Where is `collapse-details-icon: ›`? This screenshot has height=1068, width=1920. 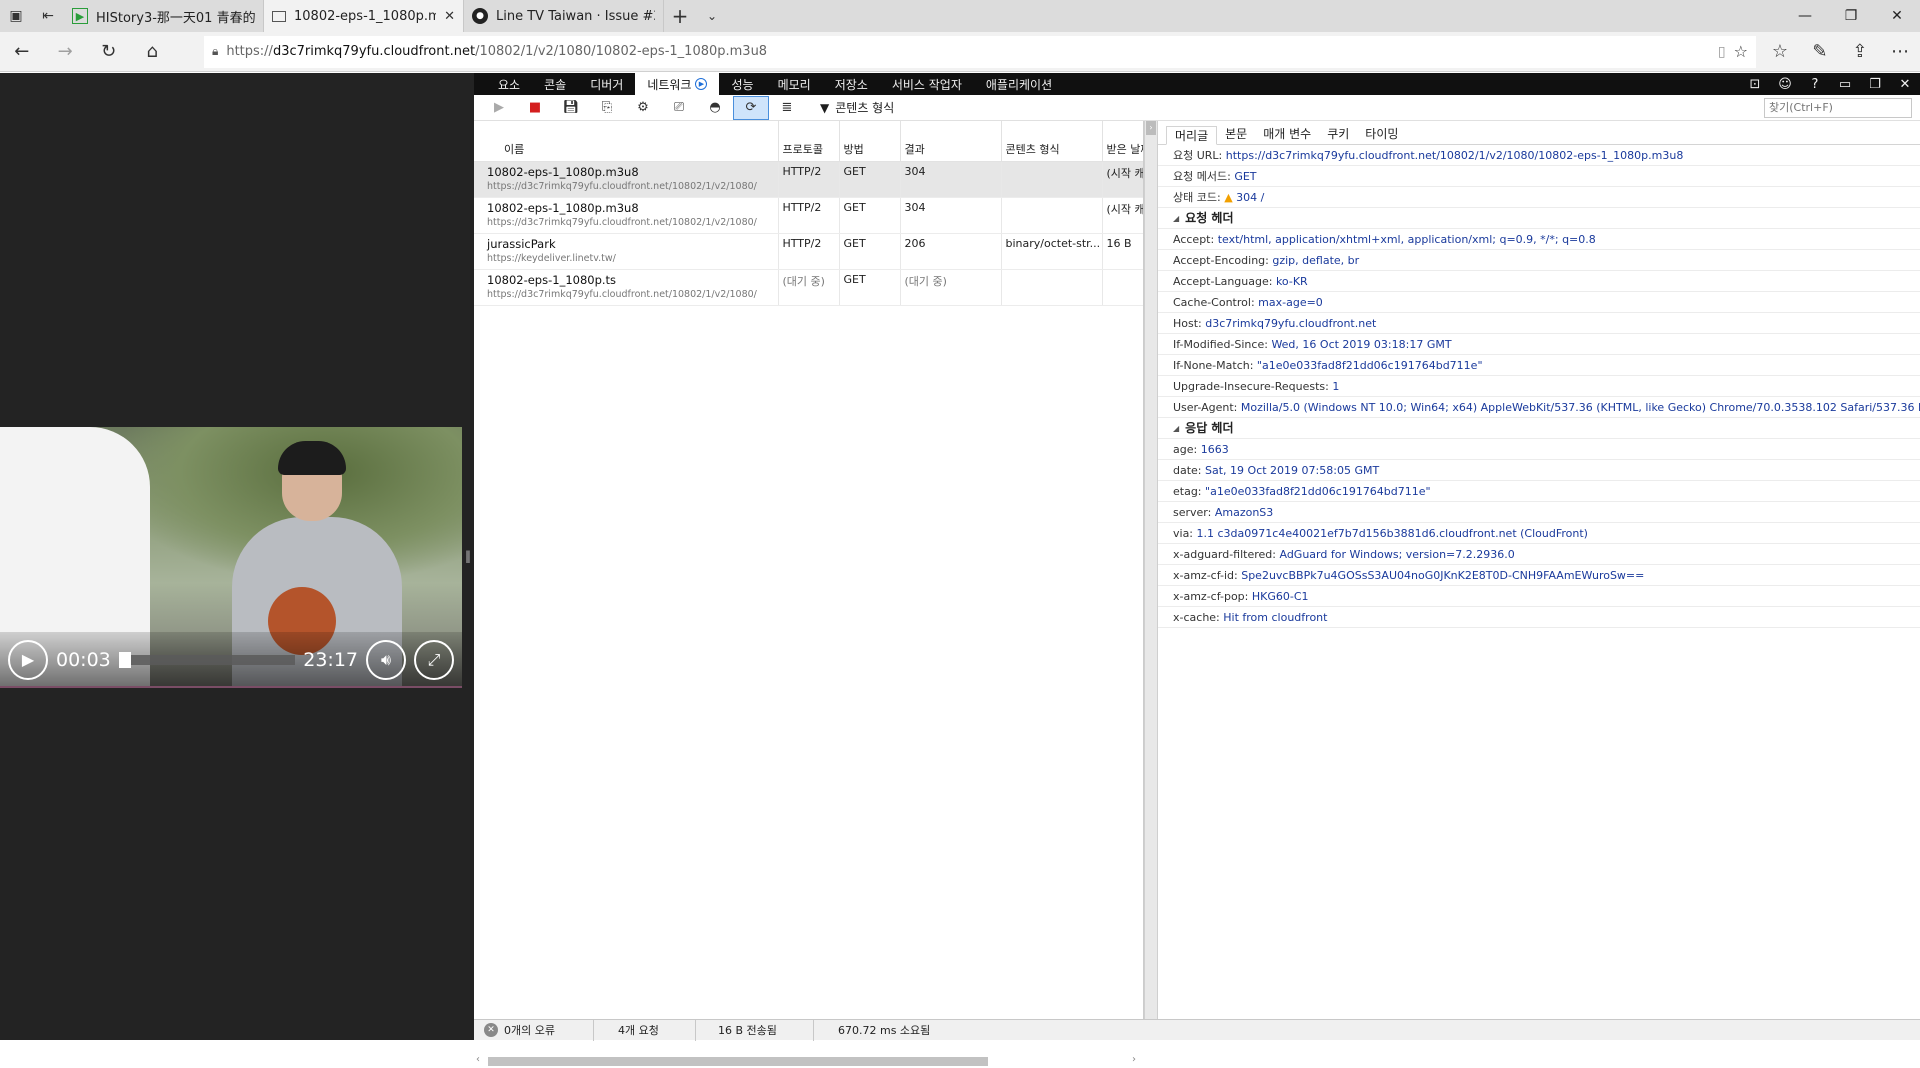 collapse-details-icon: › is located at coordinates (1151, 128).